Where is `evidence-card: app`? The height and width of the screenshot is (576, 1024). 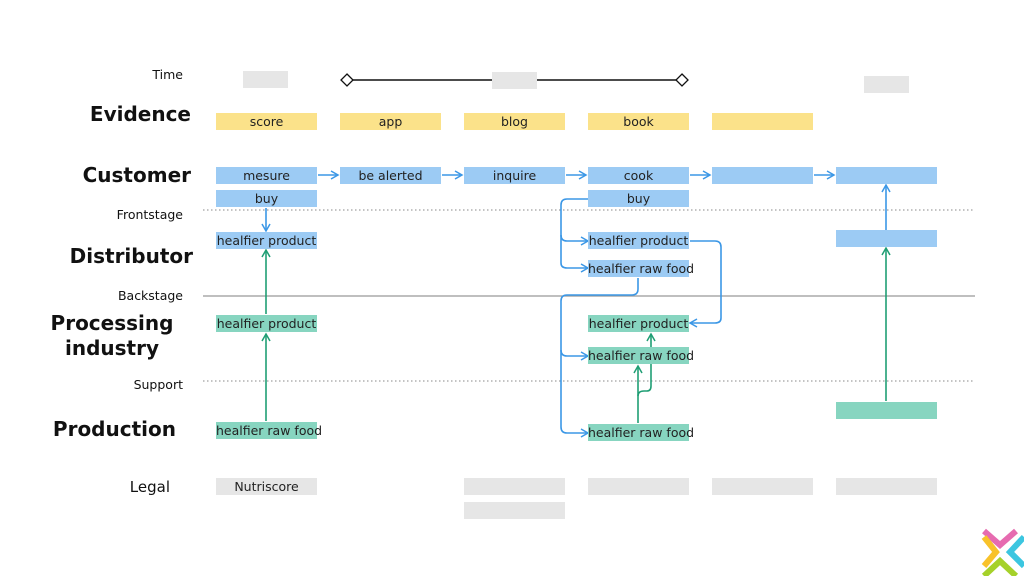
evidence-card: app is located at coordinates (390, 121).